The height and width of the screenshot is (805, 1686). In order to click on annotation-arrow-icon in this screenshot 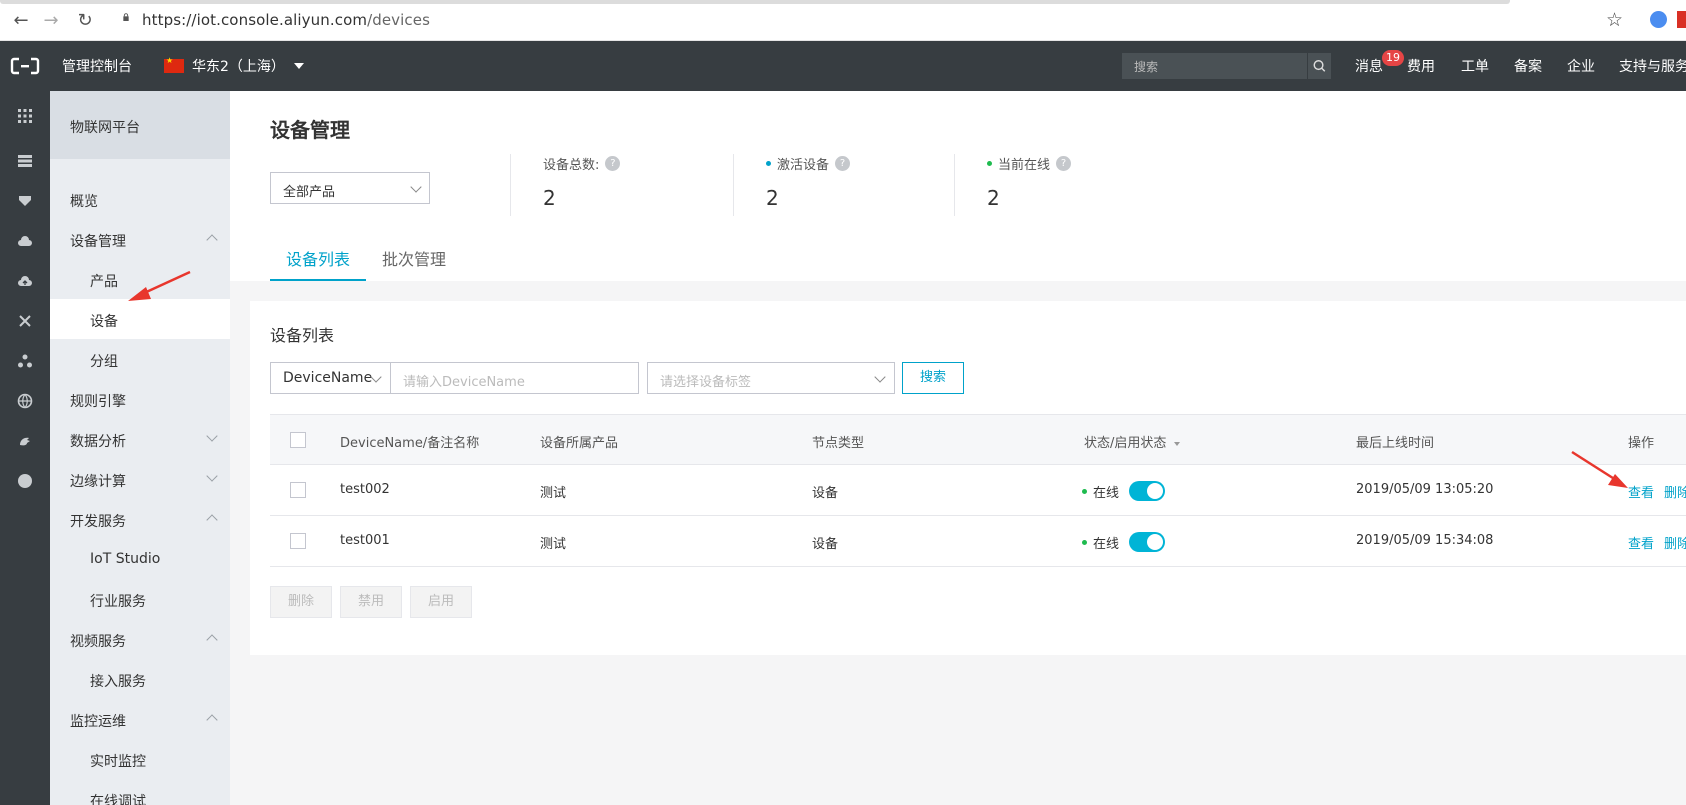, I will do `click(159, 285)`.